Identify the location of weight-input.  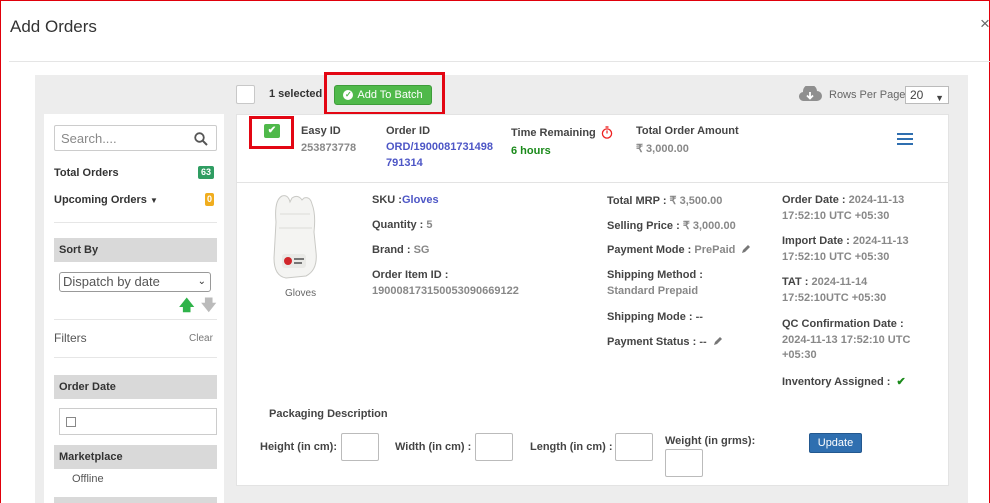
(684, 463).